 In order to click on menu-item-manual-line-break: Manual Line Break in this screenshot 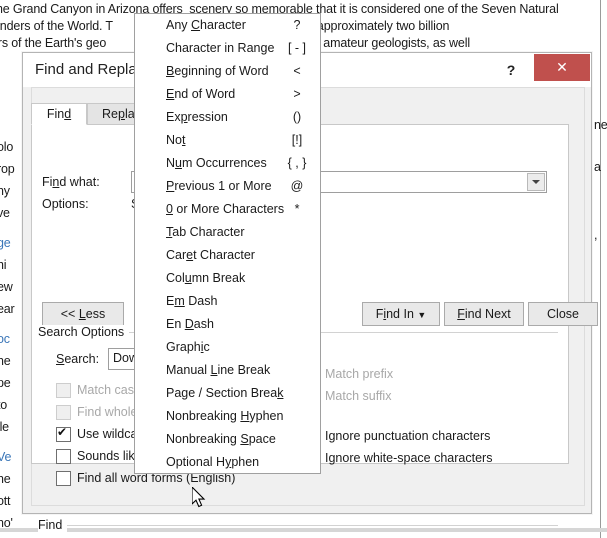, I will do `click(227, 370)`.